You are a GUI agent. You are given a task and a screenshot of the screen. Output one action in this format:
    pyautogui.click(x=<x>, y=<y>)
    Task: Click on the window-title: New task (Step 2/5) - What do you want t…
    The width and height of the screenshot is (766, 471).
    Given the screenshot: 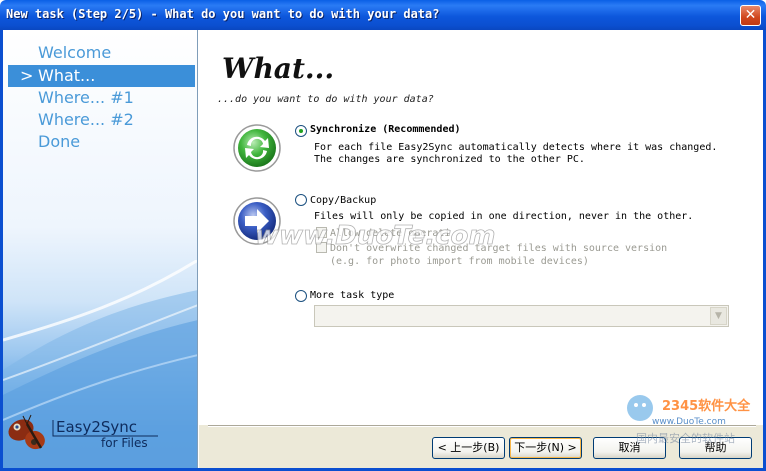 What is the action you would take?
    pyautogui.click(x=223, y=14)
    